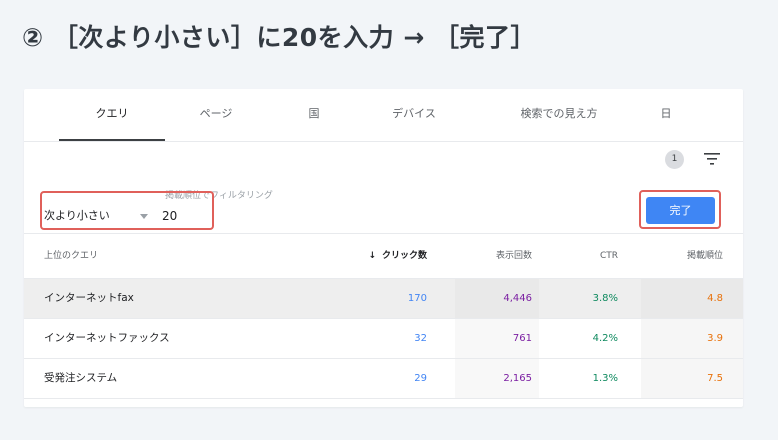 The image size is (778, 440). What do you see at coordinates (420, 378) in the screenshot?
I see `clicks-cell: 29` at bounding box center [420, 378].